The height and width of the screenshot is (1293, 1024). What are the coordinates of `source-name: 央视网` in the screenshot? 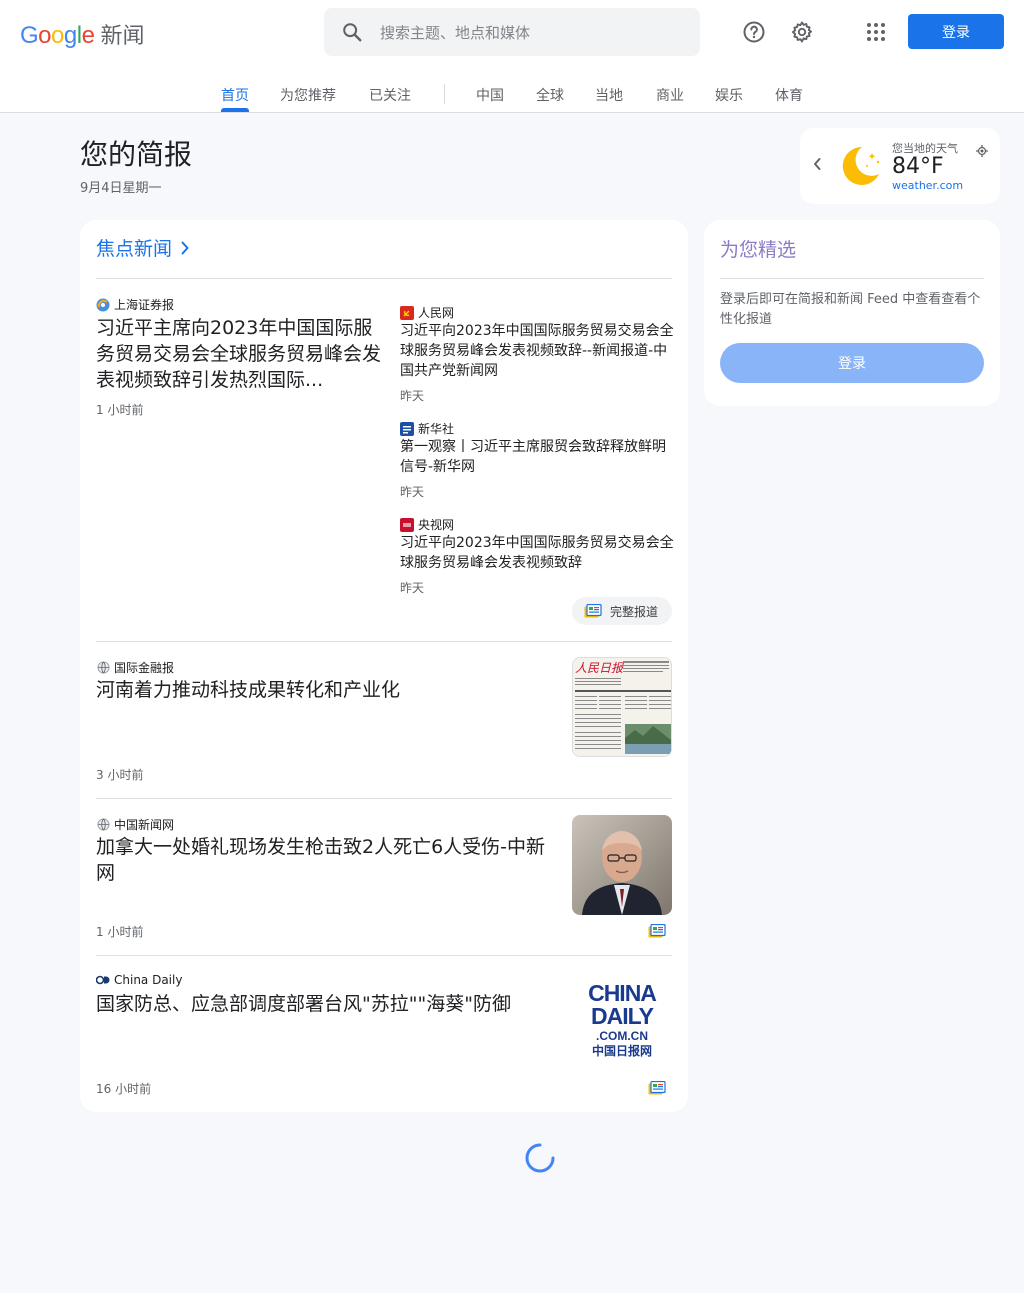 It's located at (436, 525).